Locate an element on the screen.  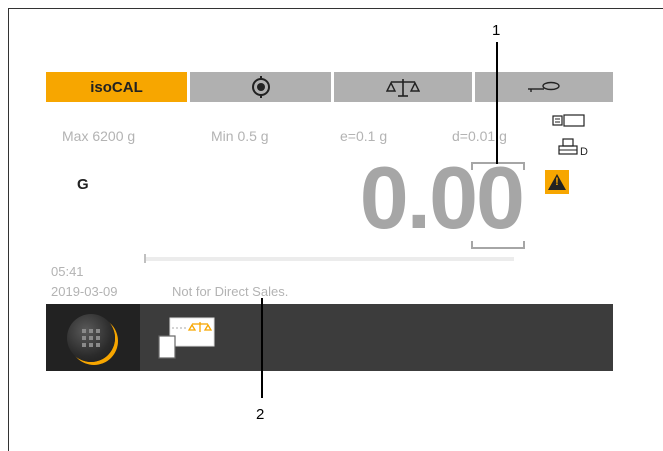
tab-isocal-label: isoCAL is located at coordinates (116, 87).